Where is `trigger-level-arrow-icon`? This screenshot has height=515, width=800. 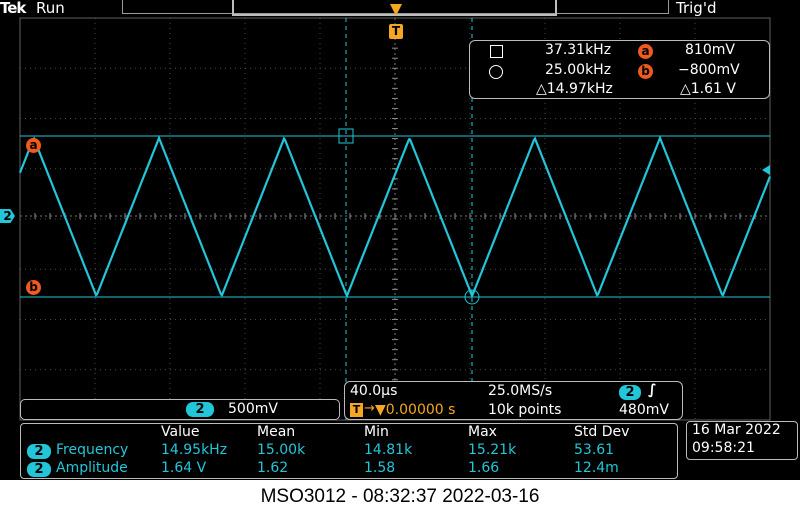 trigger-level-arrow-icon is located at coordinates (766, 170).